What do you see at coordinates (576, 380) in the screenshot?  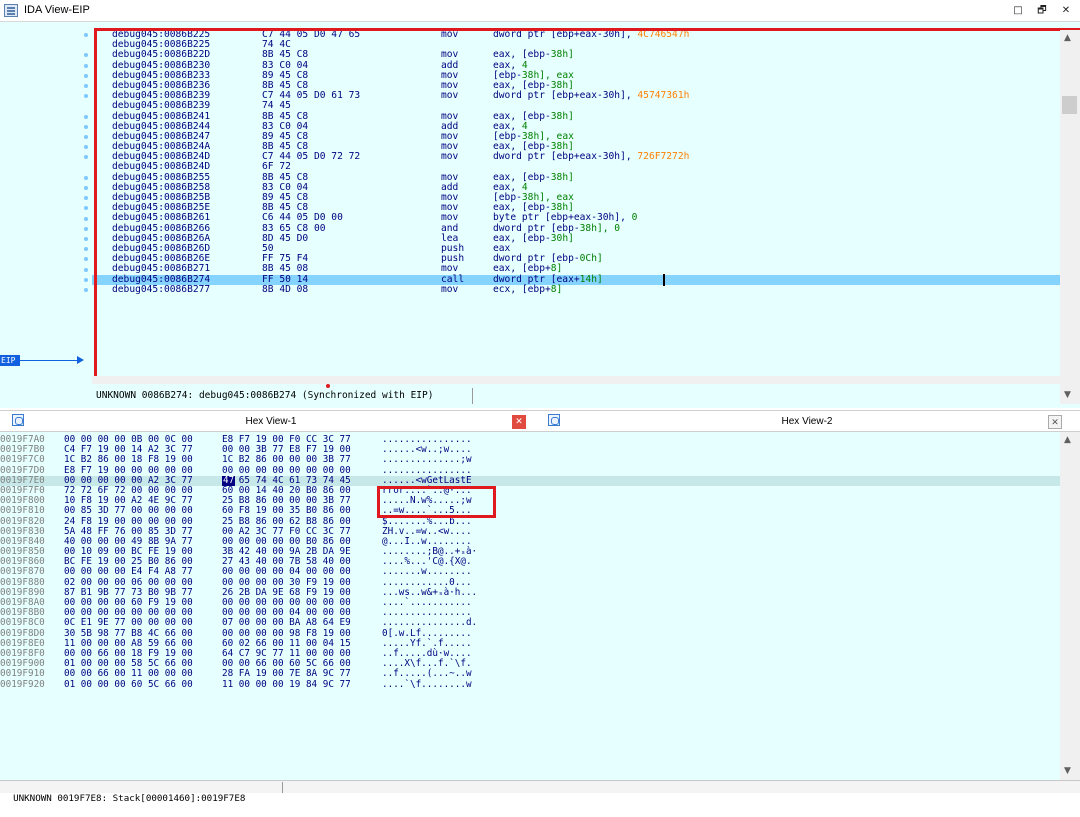 I see `disassembly-hscrollbar` at bounding box center [576, 380].